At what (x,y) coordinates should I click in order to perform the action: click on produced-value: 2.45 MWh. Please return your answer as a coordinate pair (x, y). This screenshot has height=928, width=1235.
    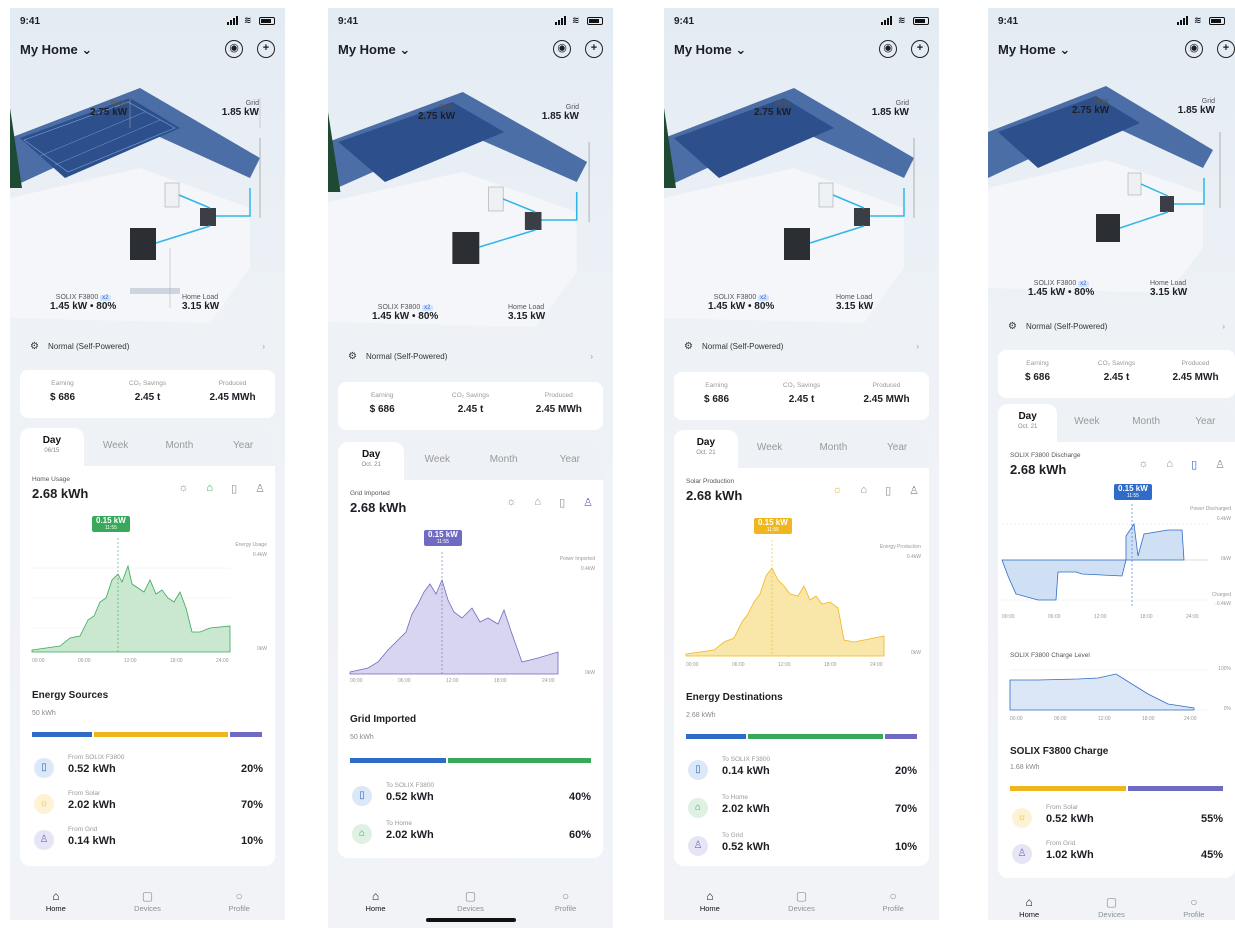
    Looking at the image, I should click on (232, 397).